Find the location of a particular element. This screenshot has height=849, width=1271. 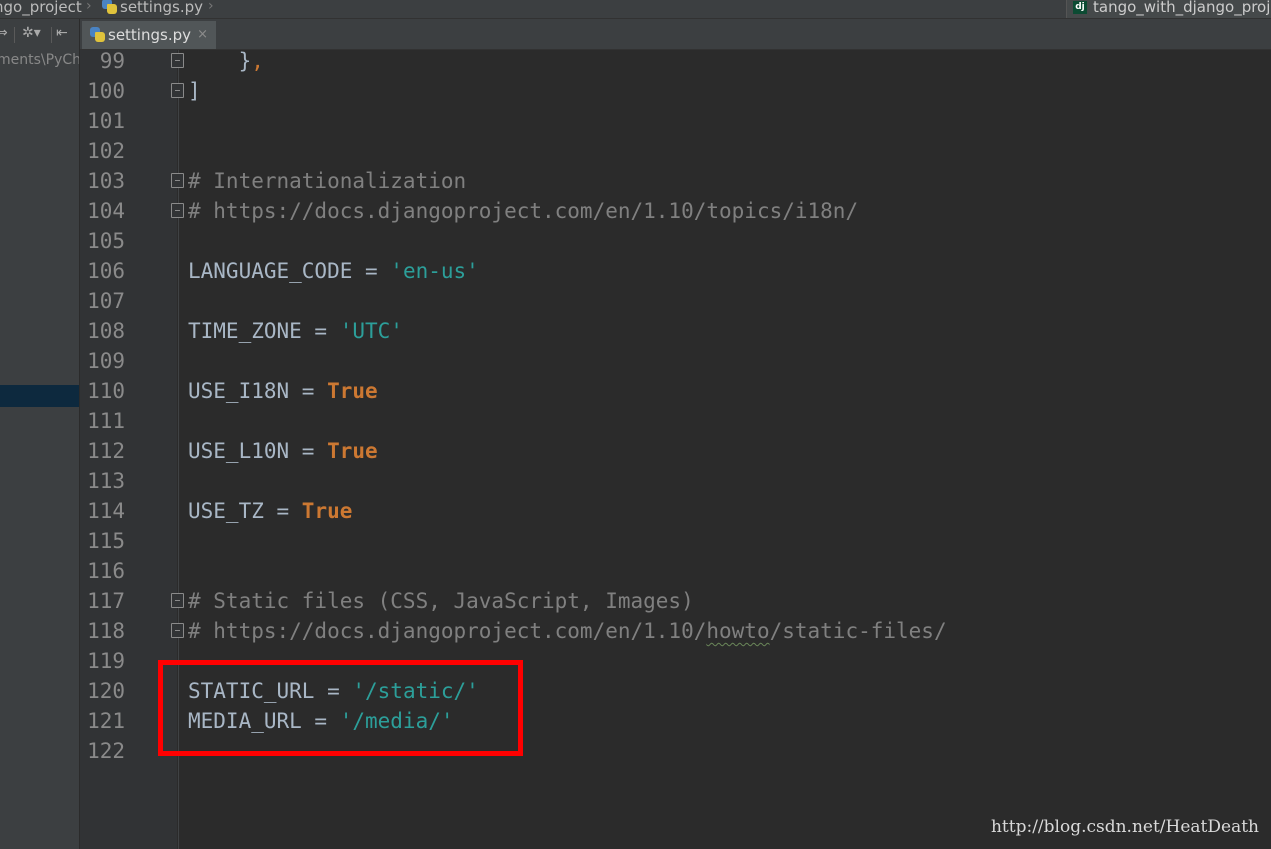

line-number: 103 is located at coordinates (106, 181).